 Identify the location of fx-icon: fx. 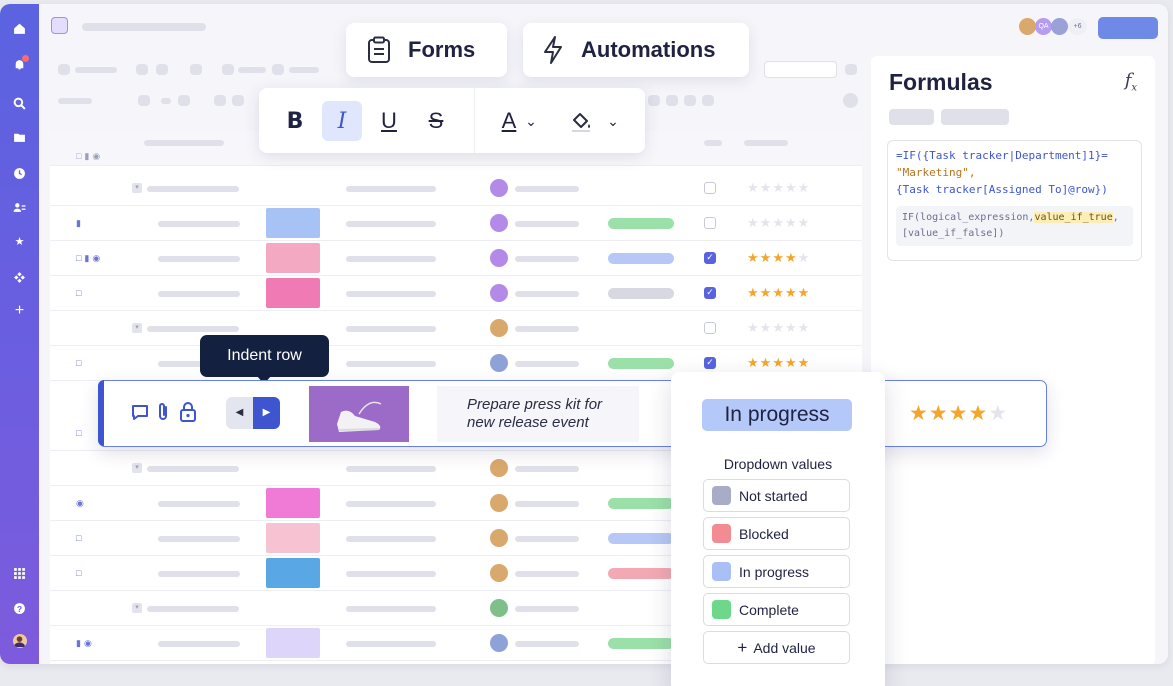
(1131, 82).